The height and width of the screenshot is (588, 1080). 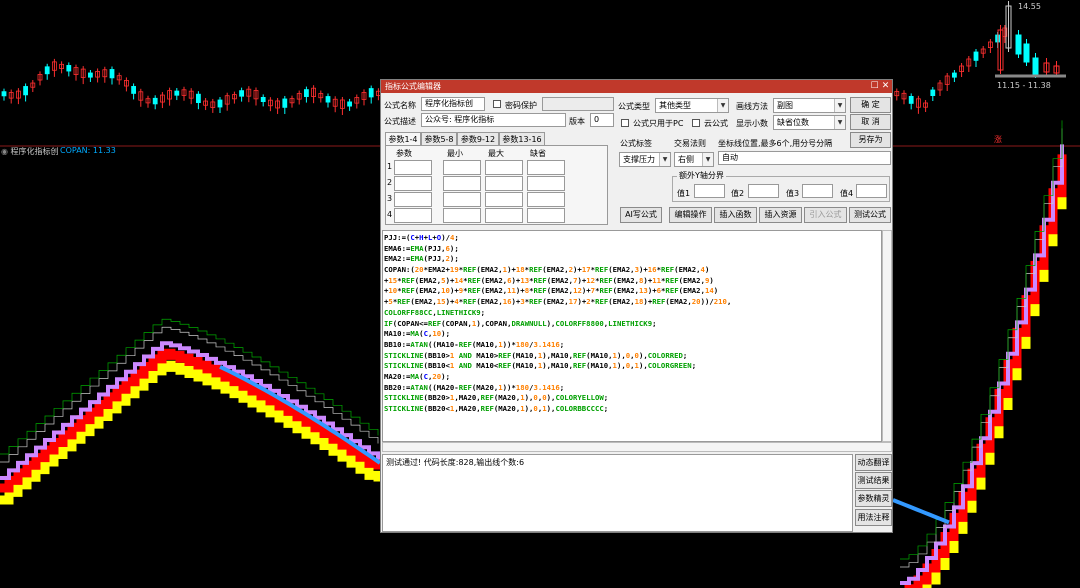 I want to click on coord-input: 自动, so click(x=804, y=158).